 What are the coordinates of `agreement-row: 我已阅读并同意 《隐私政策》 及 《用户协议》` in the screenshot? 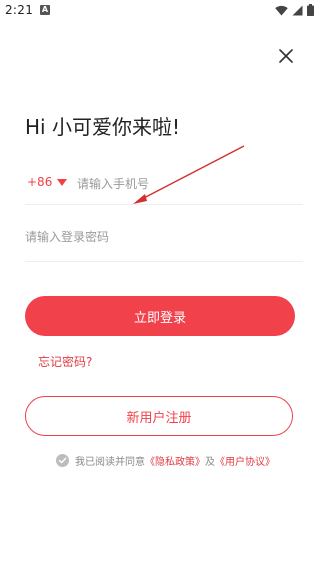 It's located at (165, 460).